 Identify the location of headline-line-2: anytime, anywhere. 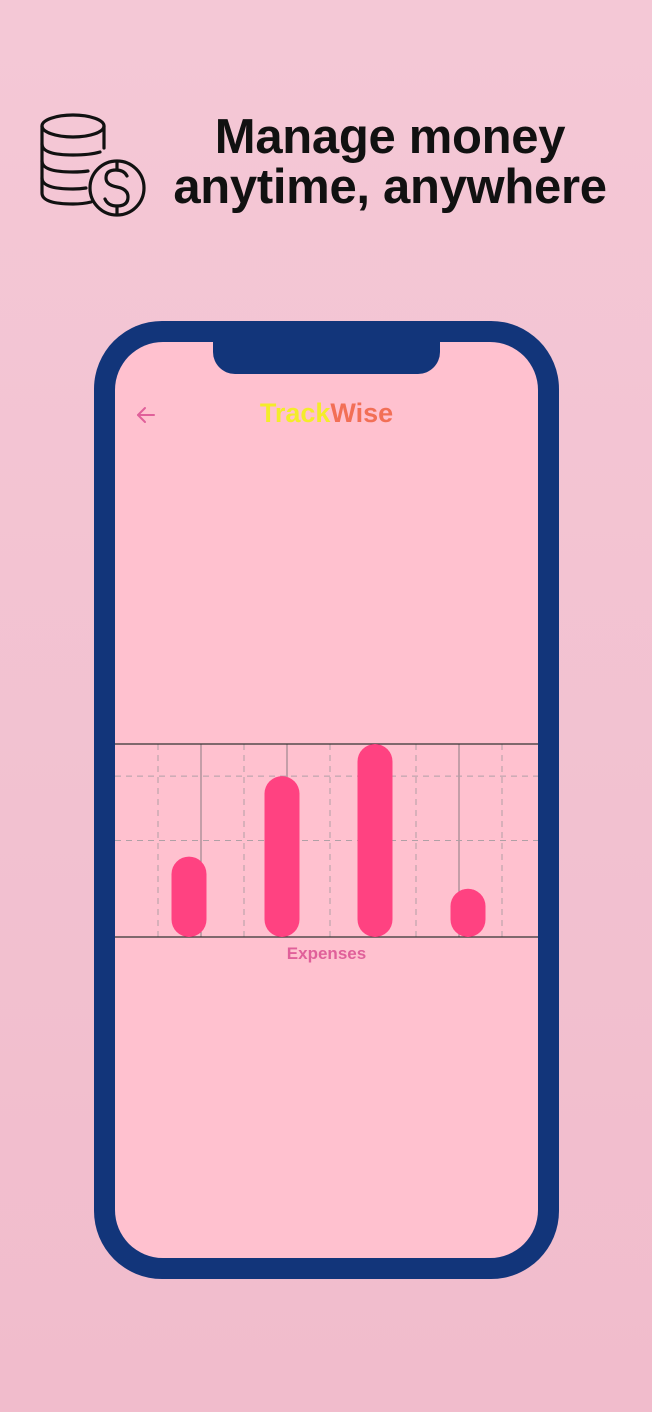
(390, 187).